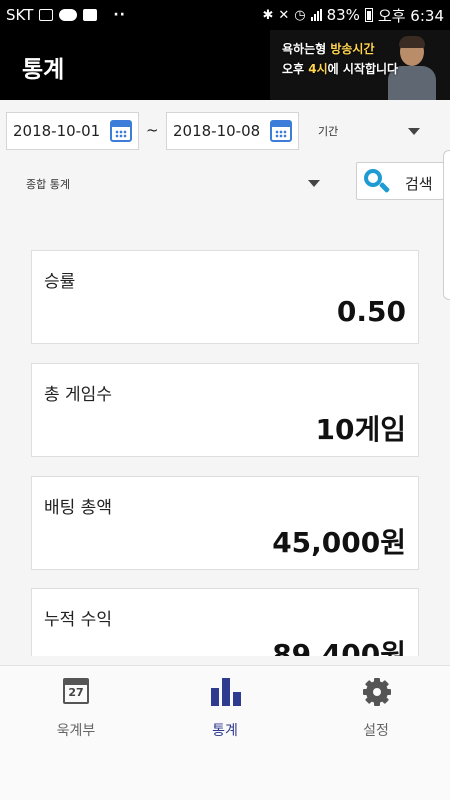 The width and height of the screenshot is (450, 800). What do you see at coordinates (217, 131) in the screenshot?
I see `end-date-value: 2018-10-08` at bounding box center [217, 131].